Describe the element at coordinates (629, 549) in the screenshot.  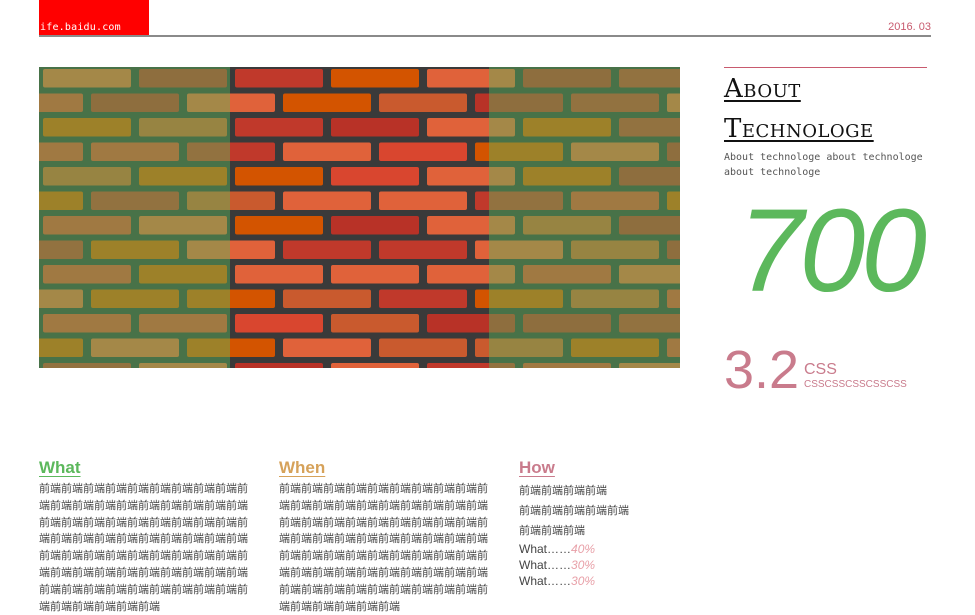
I see `how-stat: What……40%` at that location.